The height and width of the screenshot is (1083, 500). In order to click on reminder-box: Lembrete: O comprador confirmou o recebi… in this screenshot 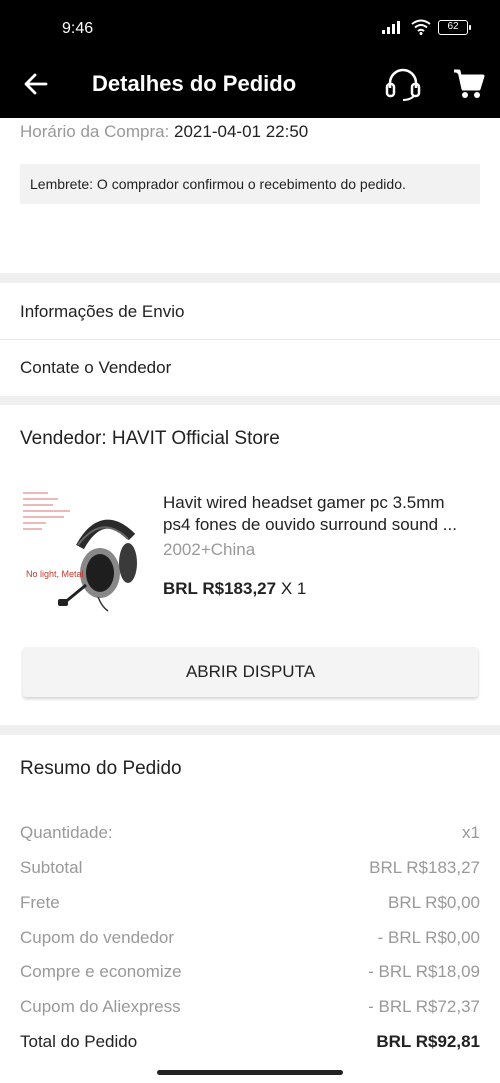, I will do `click(250, 184)`.